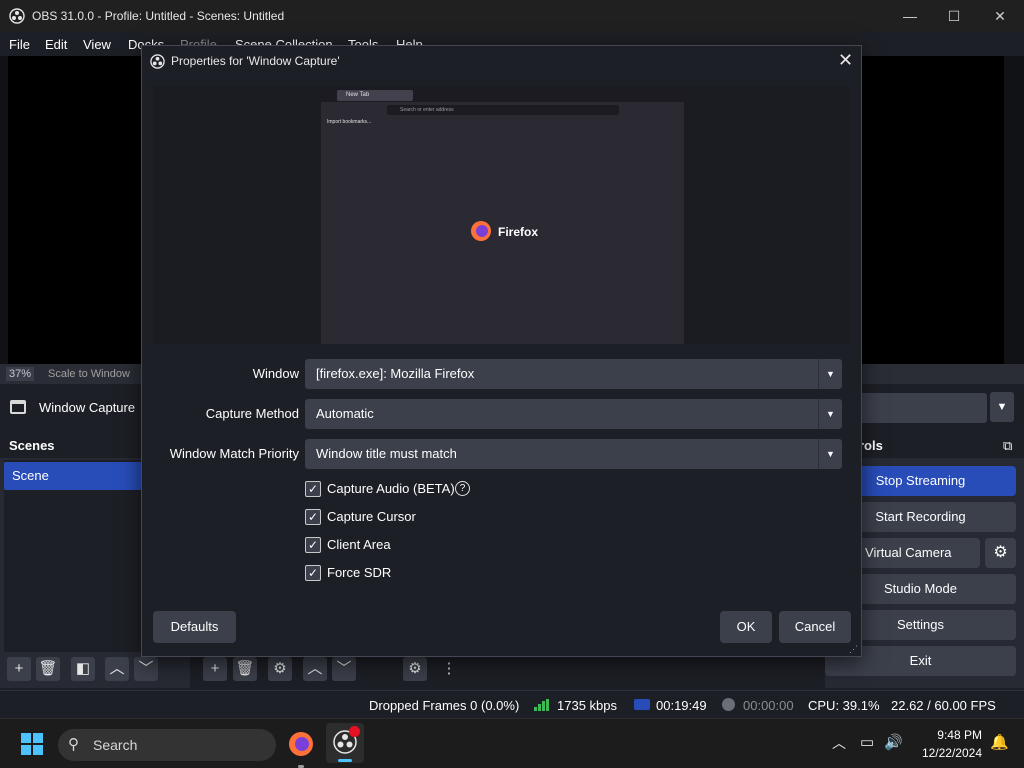 The width and height of the screenshot is (1024, 768). Describe the element at coordinates (587, 705) in the screenshot. I see `bitrate: 1735 kbps` at that location.